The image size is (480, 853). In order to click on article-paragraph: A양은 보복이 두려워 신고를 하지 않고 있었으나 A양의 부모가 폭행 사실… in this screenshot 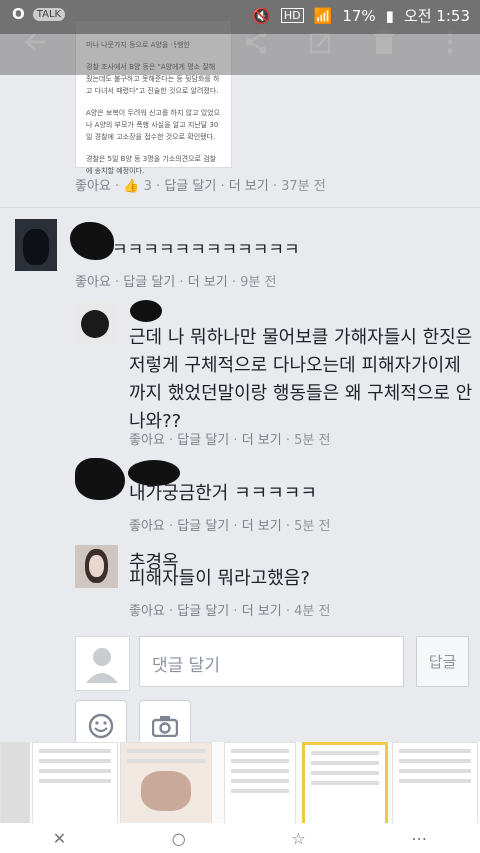, I will do `click(153, 125)`.